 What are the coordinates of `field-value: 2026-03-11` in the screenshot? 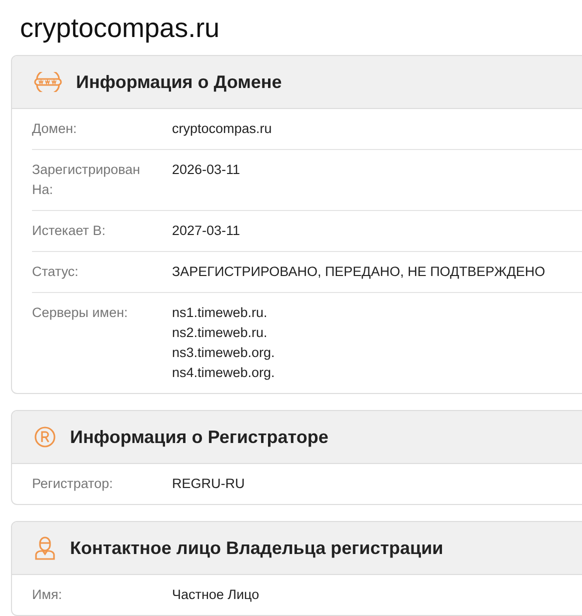 It's located at (206, 170).